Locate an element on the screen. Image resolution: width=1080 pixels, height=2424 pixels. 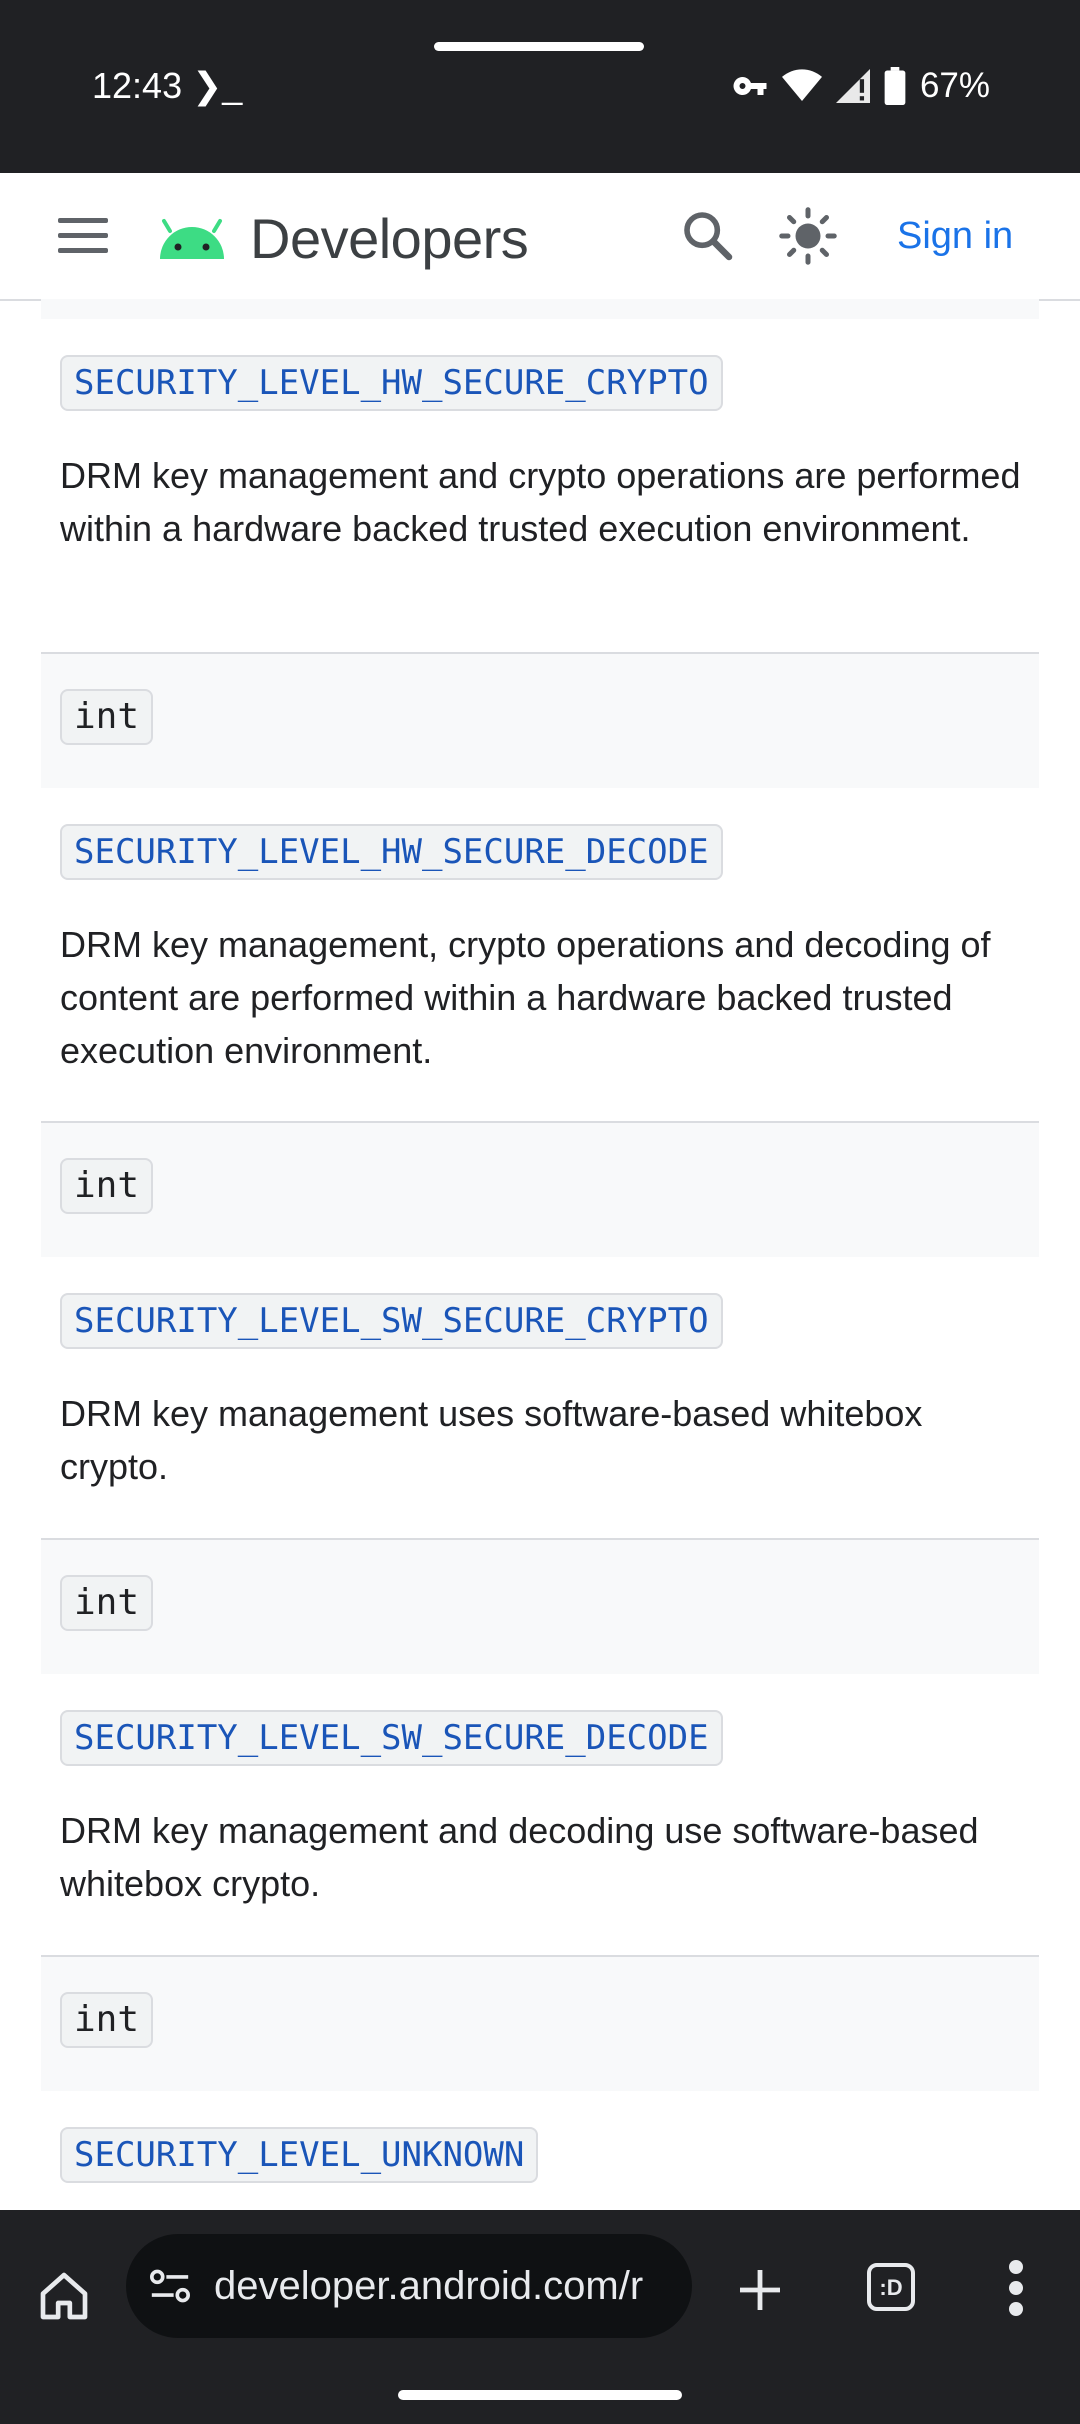
developers-logo: Developers is located at coordinates (342, 238).